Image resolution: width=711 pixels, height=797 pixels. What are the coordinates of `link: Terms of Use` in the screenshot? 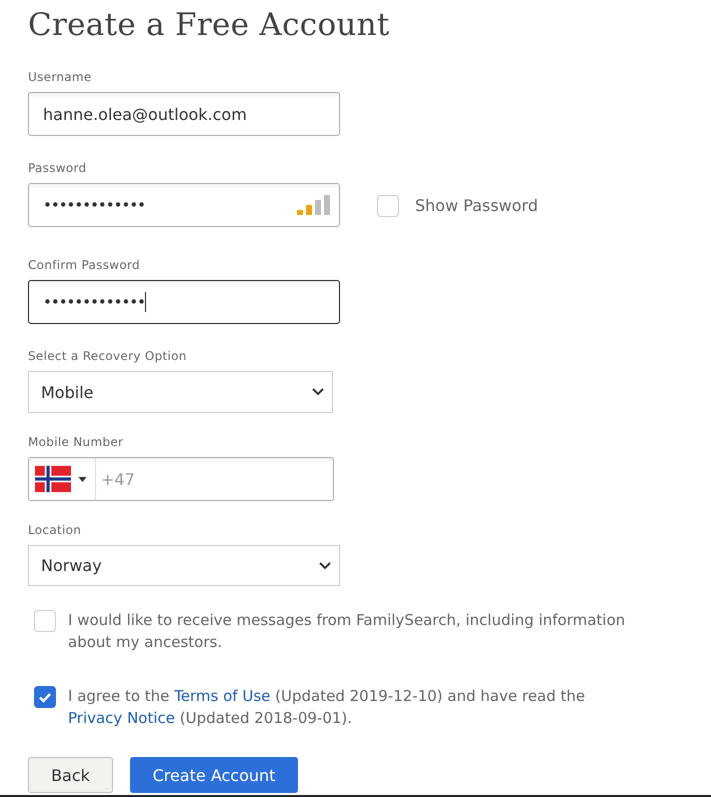 It's located at (222, 696).